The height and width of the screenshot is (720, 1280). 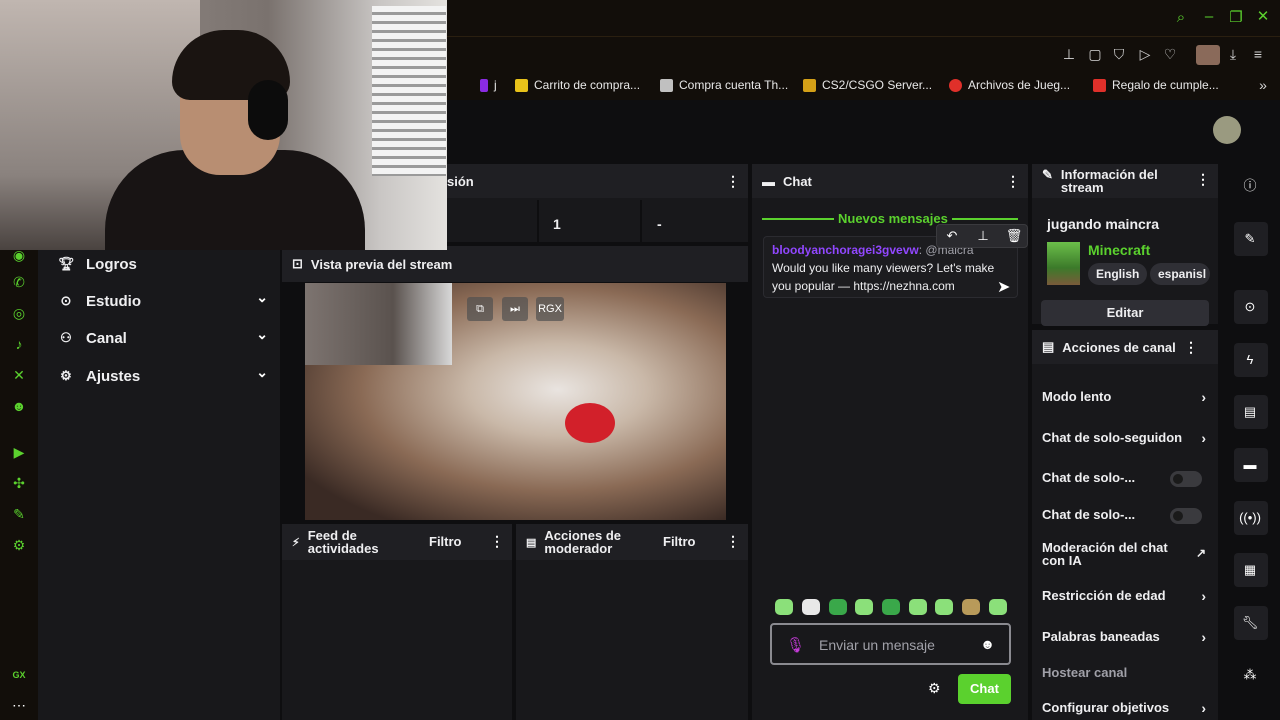 I want to click on tag-badge: English, so click(x=1118, y=274).